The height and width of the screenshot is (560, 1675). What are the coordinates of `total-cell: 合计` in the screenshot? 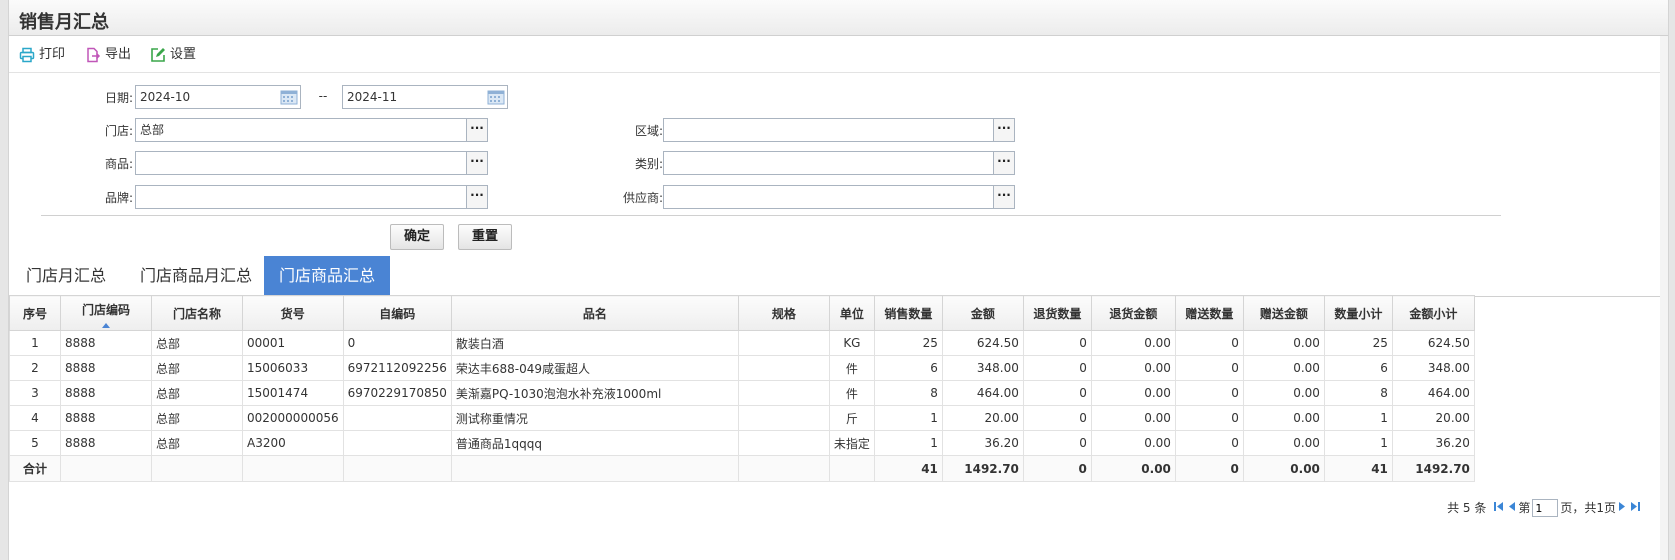 It's located at (35, 468).